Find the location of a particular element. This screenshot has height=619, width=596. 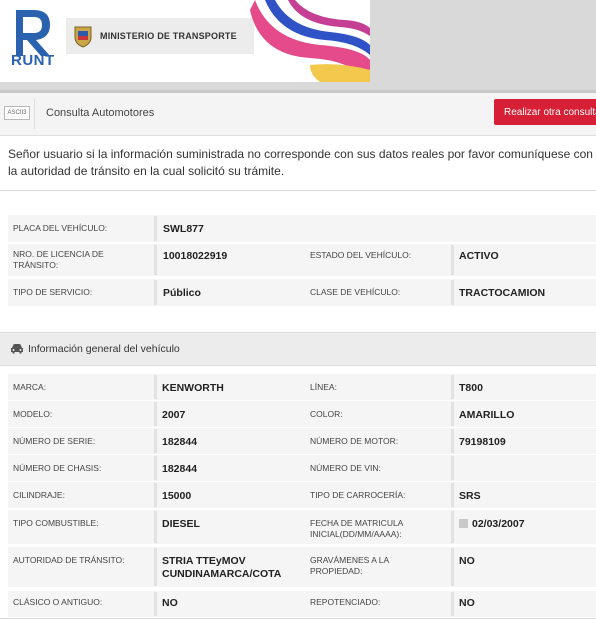

licencia-label: NRO. DE LICENCIA DE TRÁNSITO: is located at coordinates (58, 259).